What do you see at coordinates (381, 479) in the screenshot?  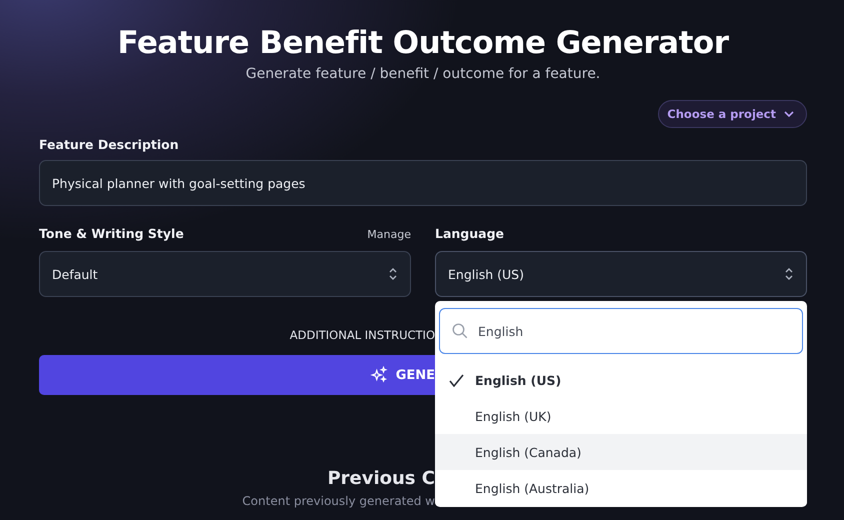 I see `section-heading: Previous C` at bounding box center [381, 479].